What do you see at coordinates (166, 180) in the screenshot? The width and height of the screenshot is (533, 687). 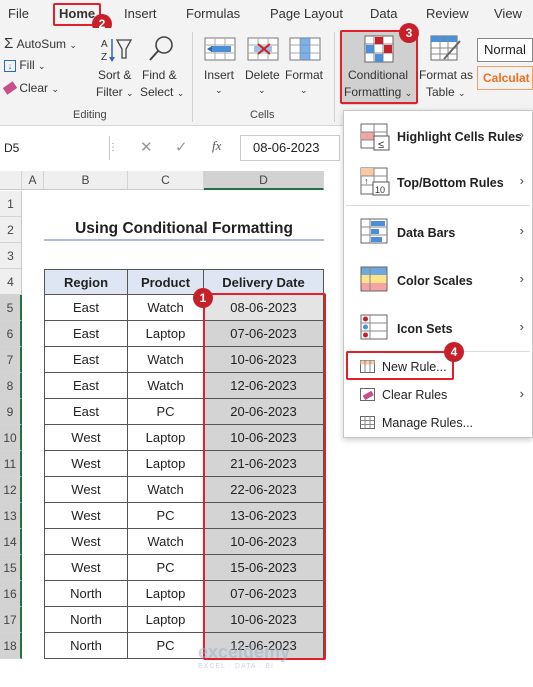 I see `column-header-c: C` at bounding box center [166, 180].